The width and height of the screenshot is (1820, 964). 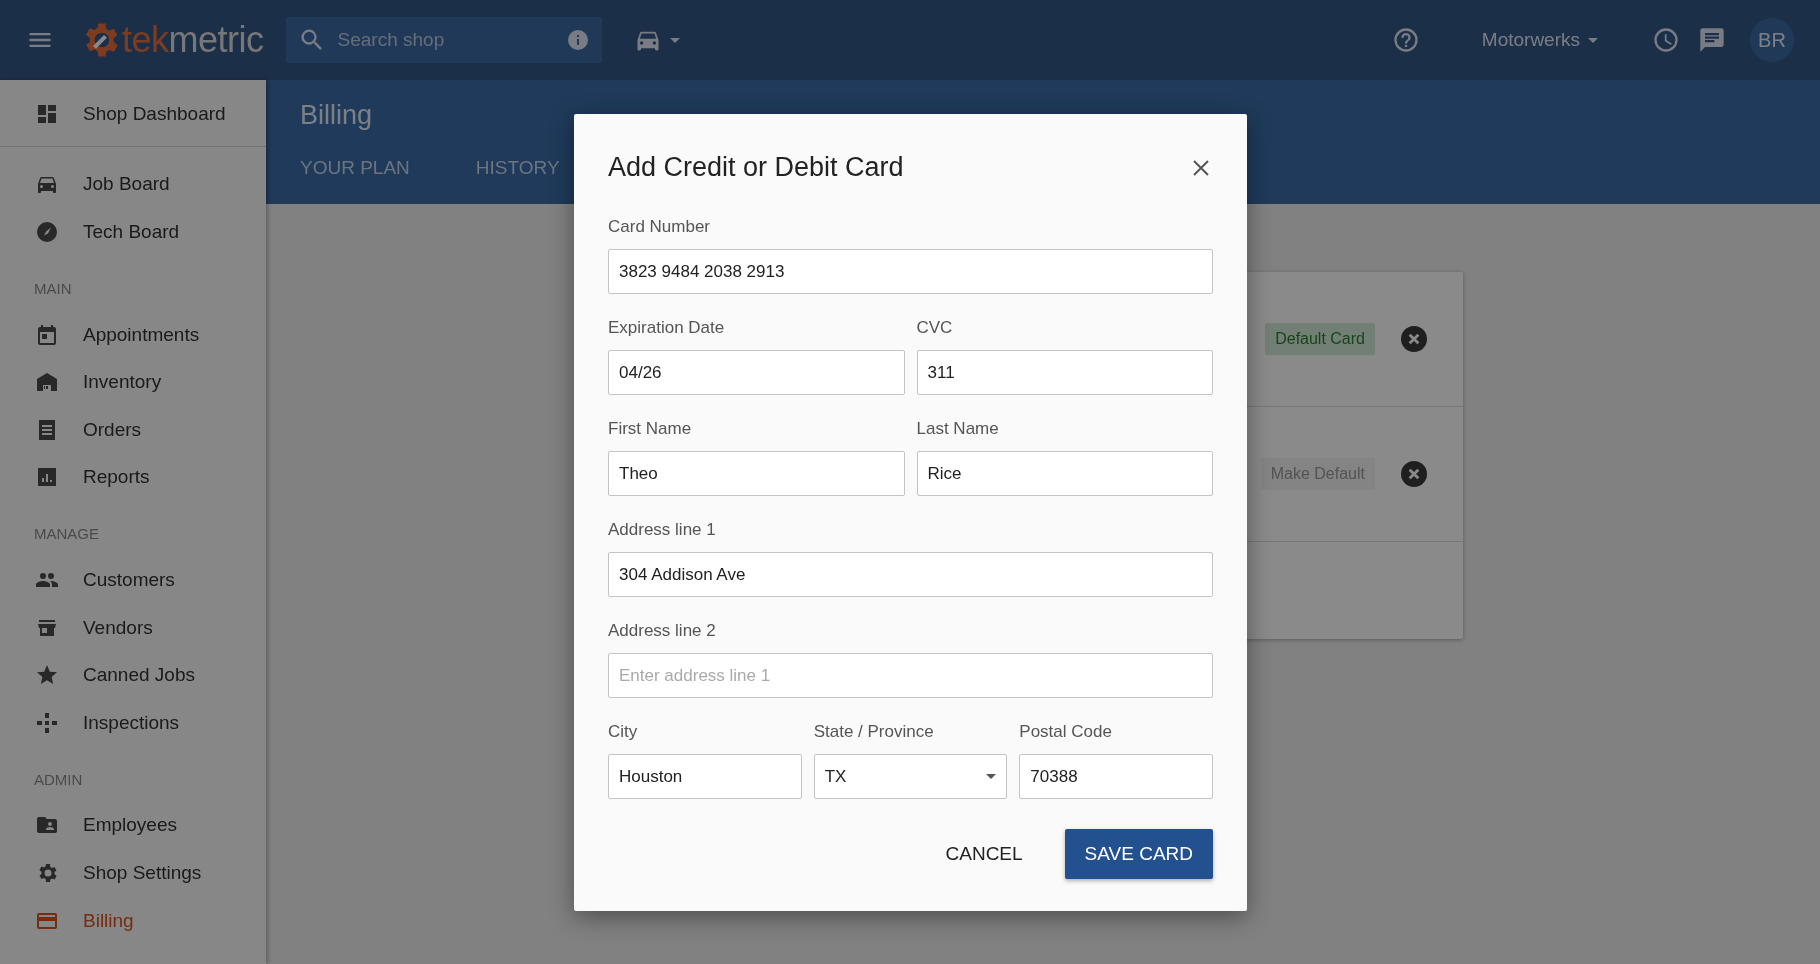 What do you see at coordinates (133, 580) in the screenshot?
I see `sidebar-item: Customers` at bounding box center [133, 580].